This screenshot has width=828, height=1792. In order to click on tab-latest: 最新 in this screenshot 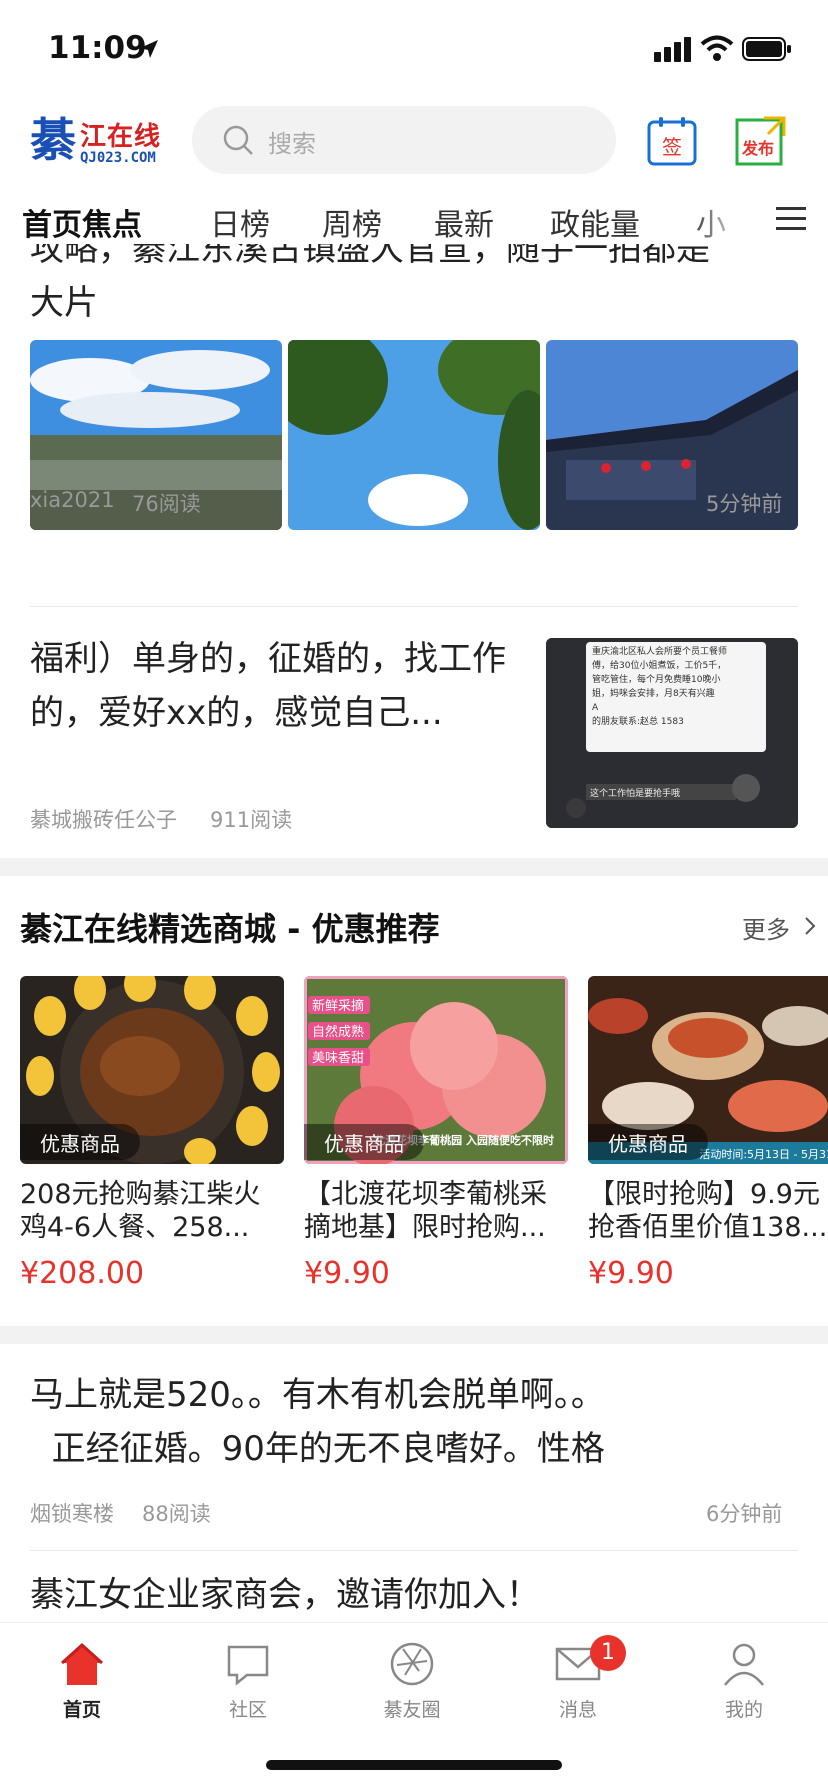, I will do `click(464, 222)`.